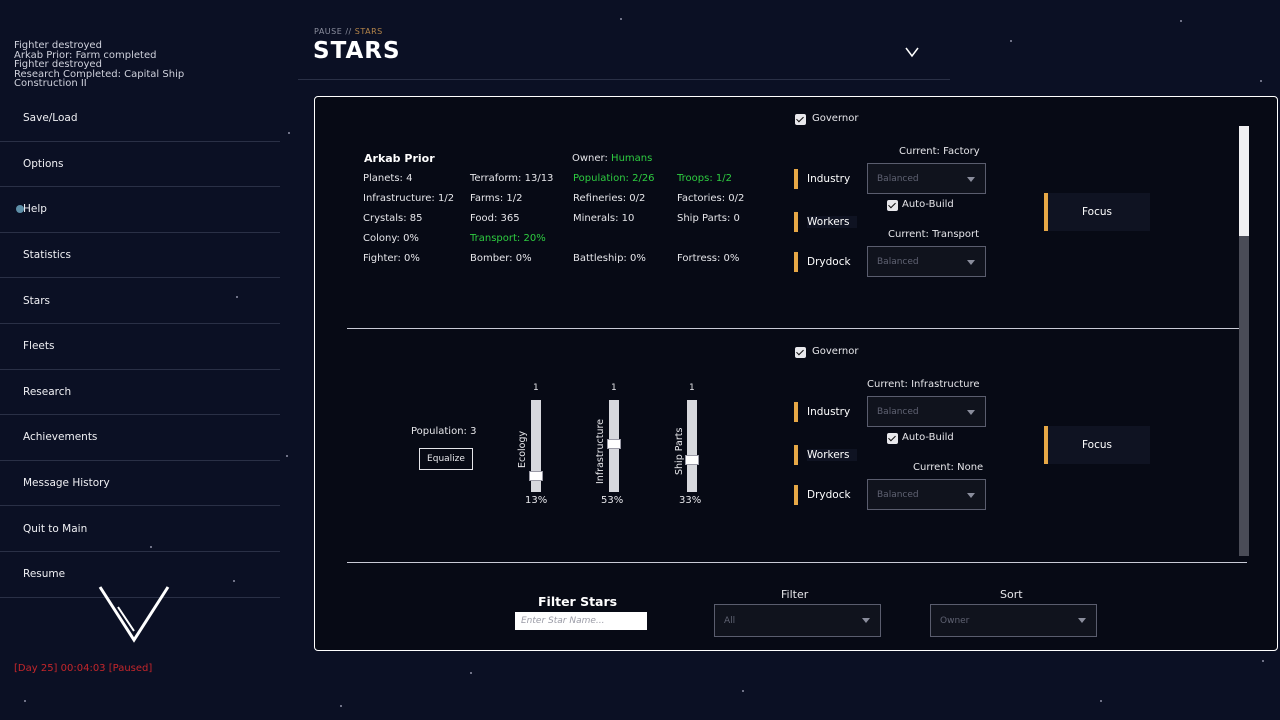  Describe the element at coordinates (590, 158) in the screenshot. I see `owner-label: Owner:` at that location.